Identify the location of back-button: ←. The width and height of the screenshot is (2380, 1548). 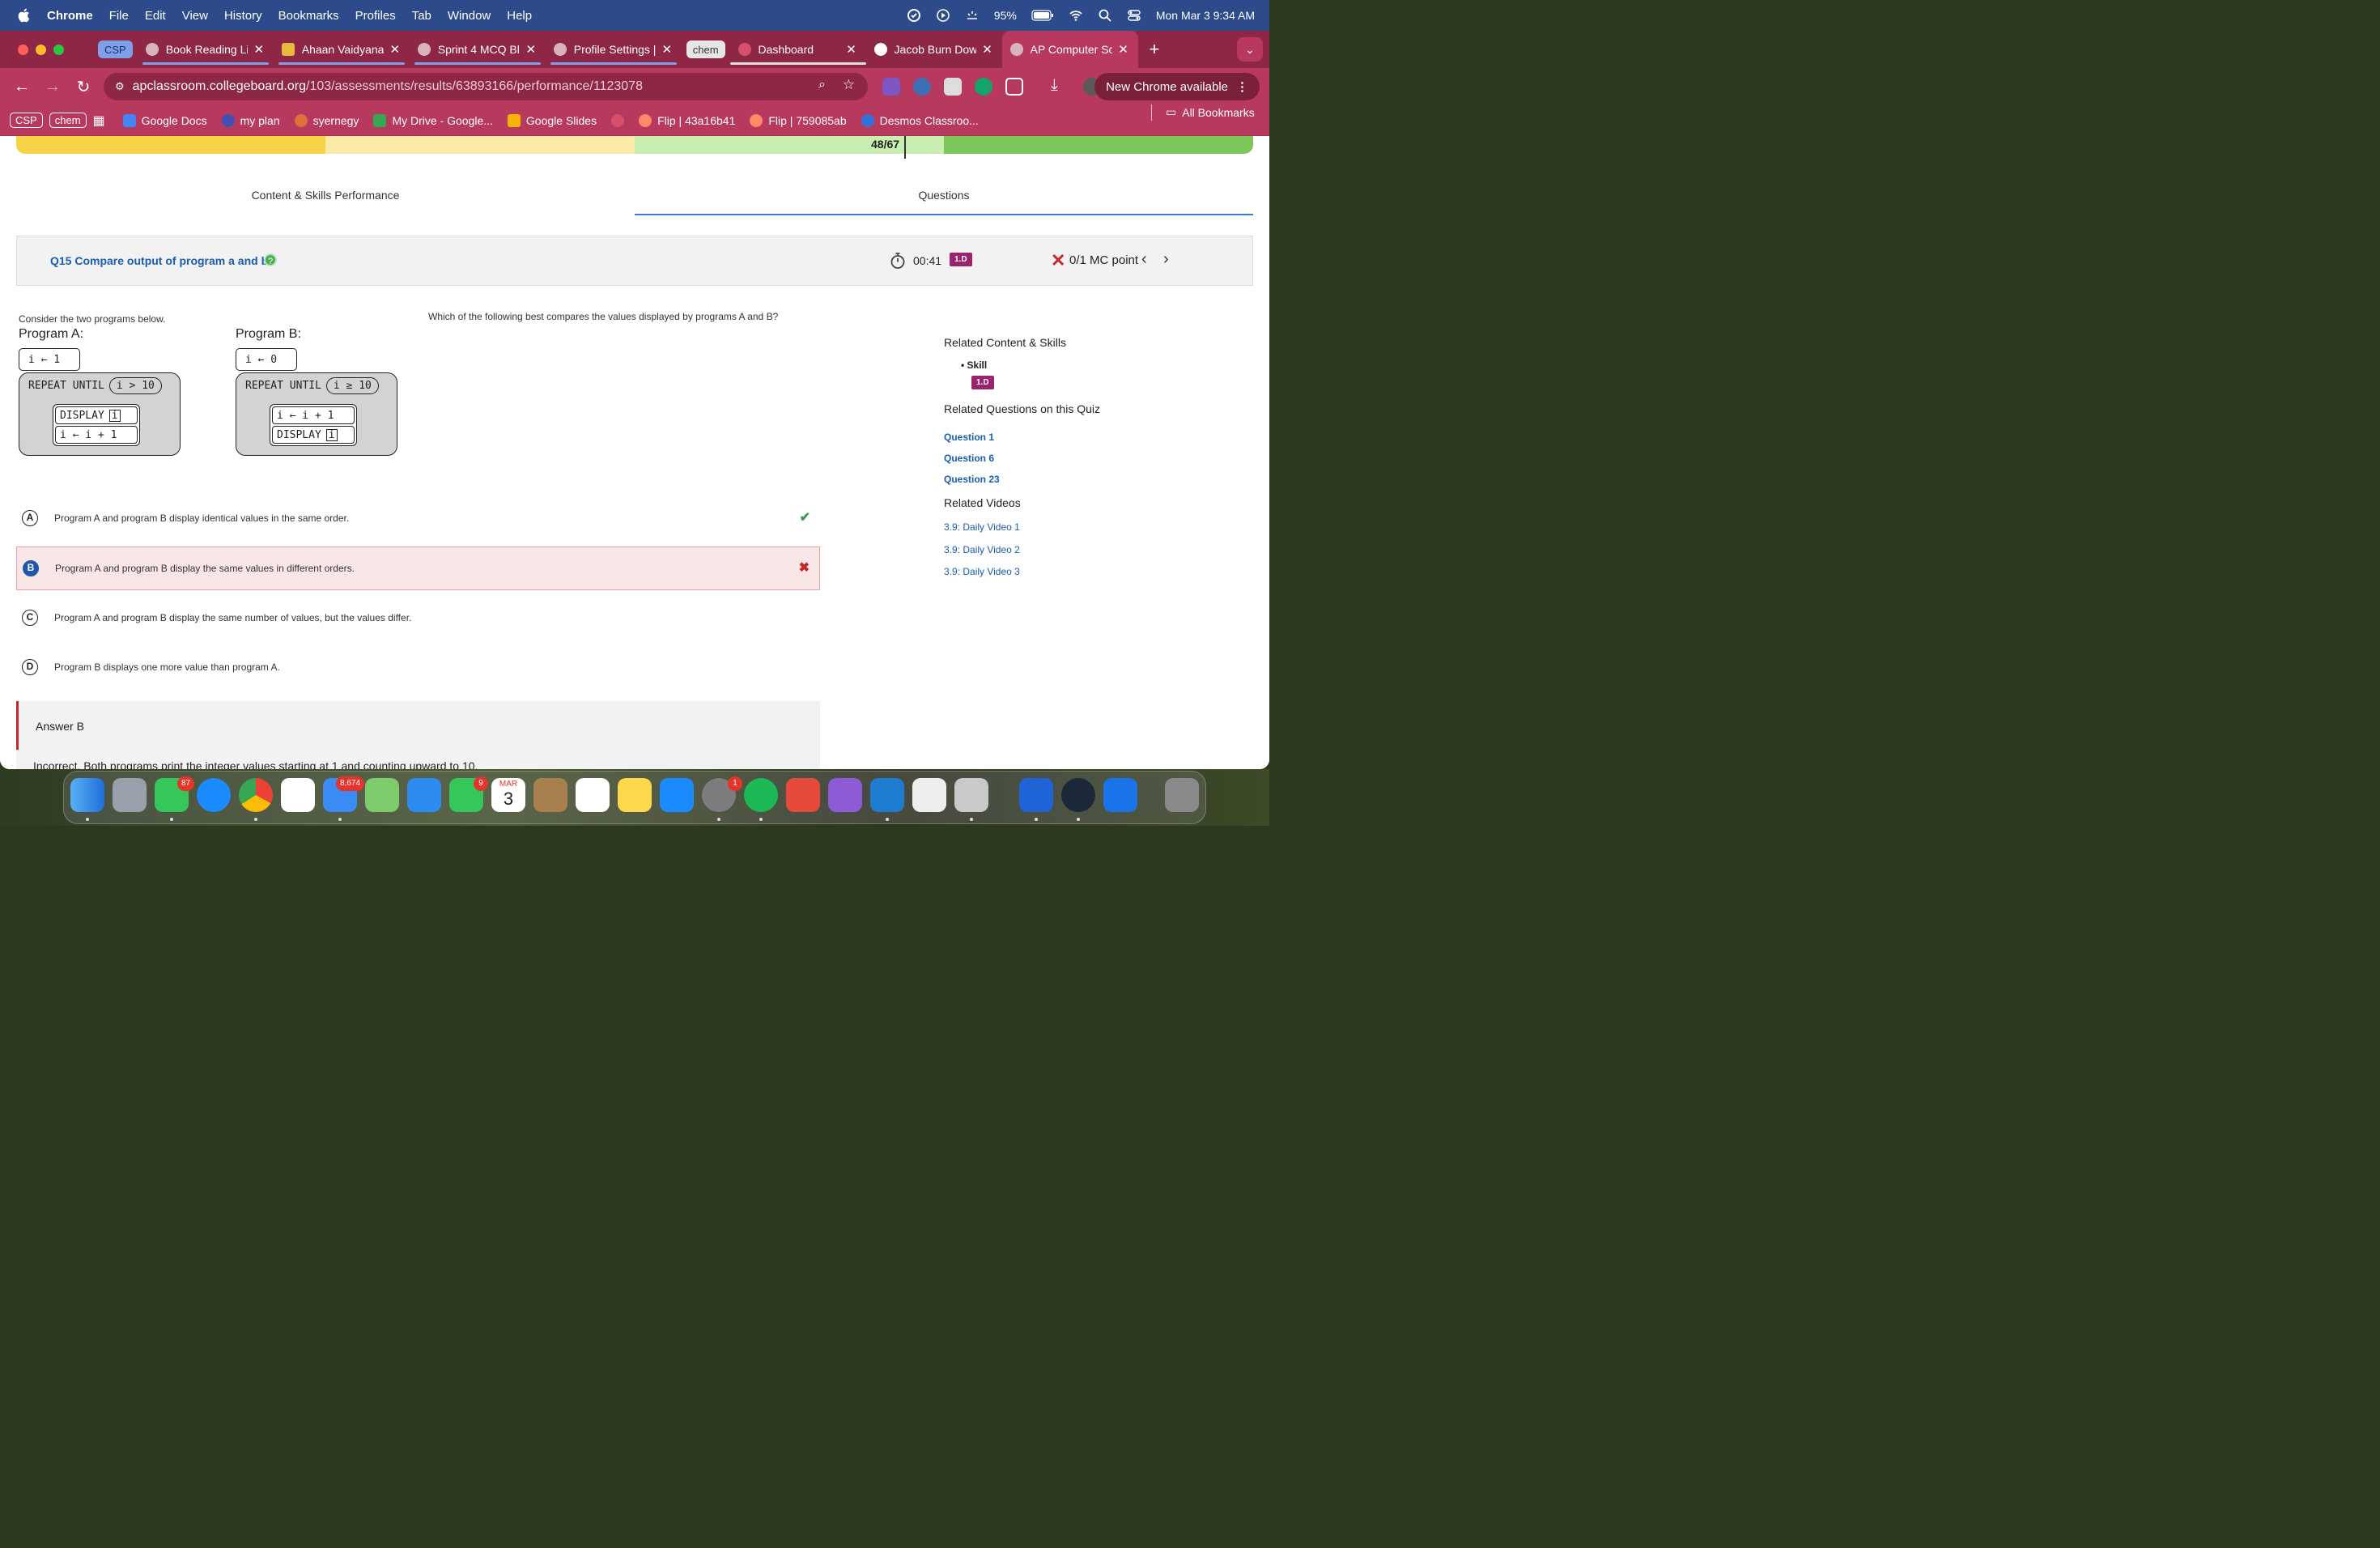
(22, 87).